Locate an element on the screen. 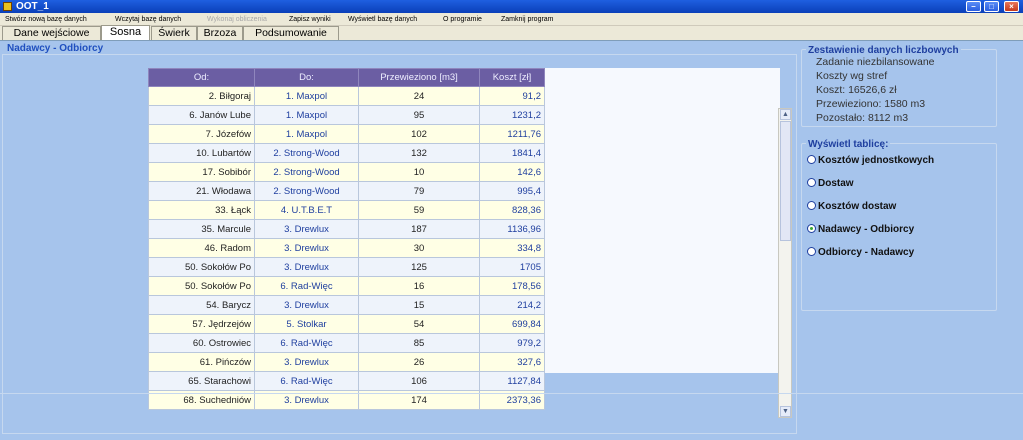 The height and width of the screenshot is (440, 1023). cell-from: 65. Starachowi is located at coordinates (201, 381).